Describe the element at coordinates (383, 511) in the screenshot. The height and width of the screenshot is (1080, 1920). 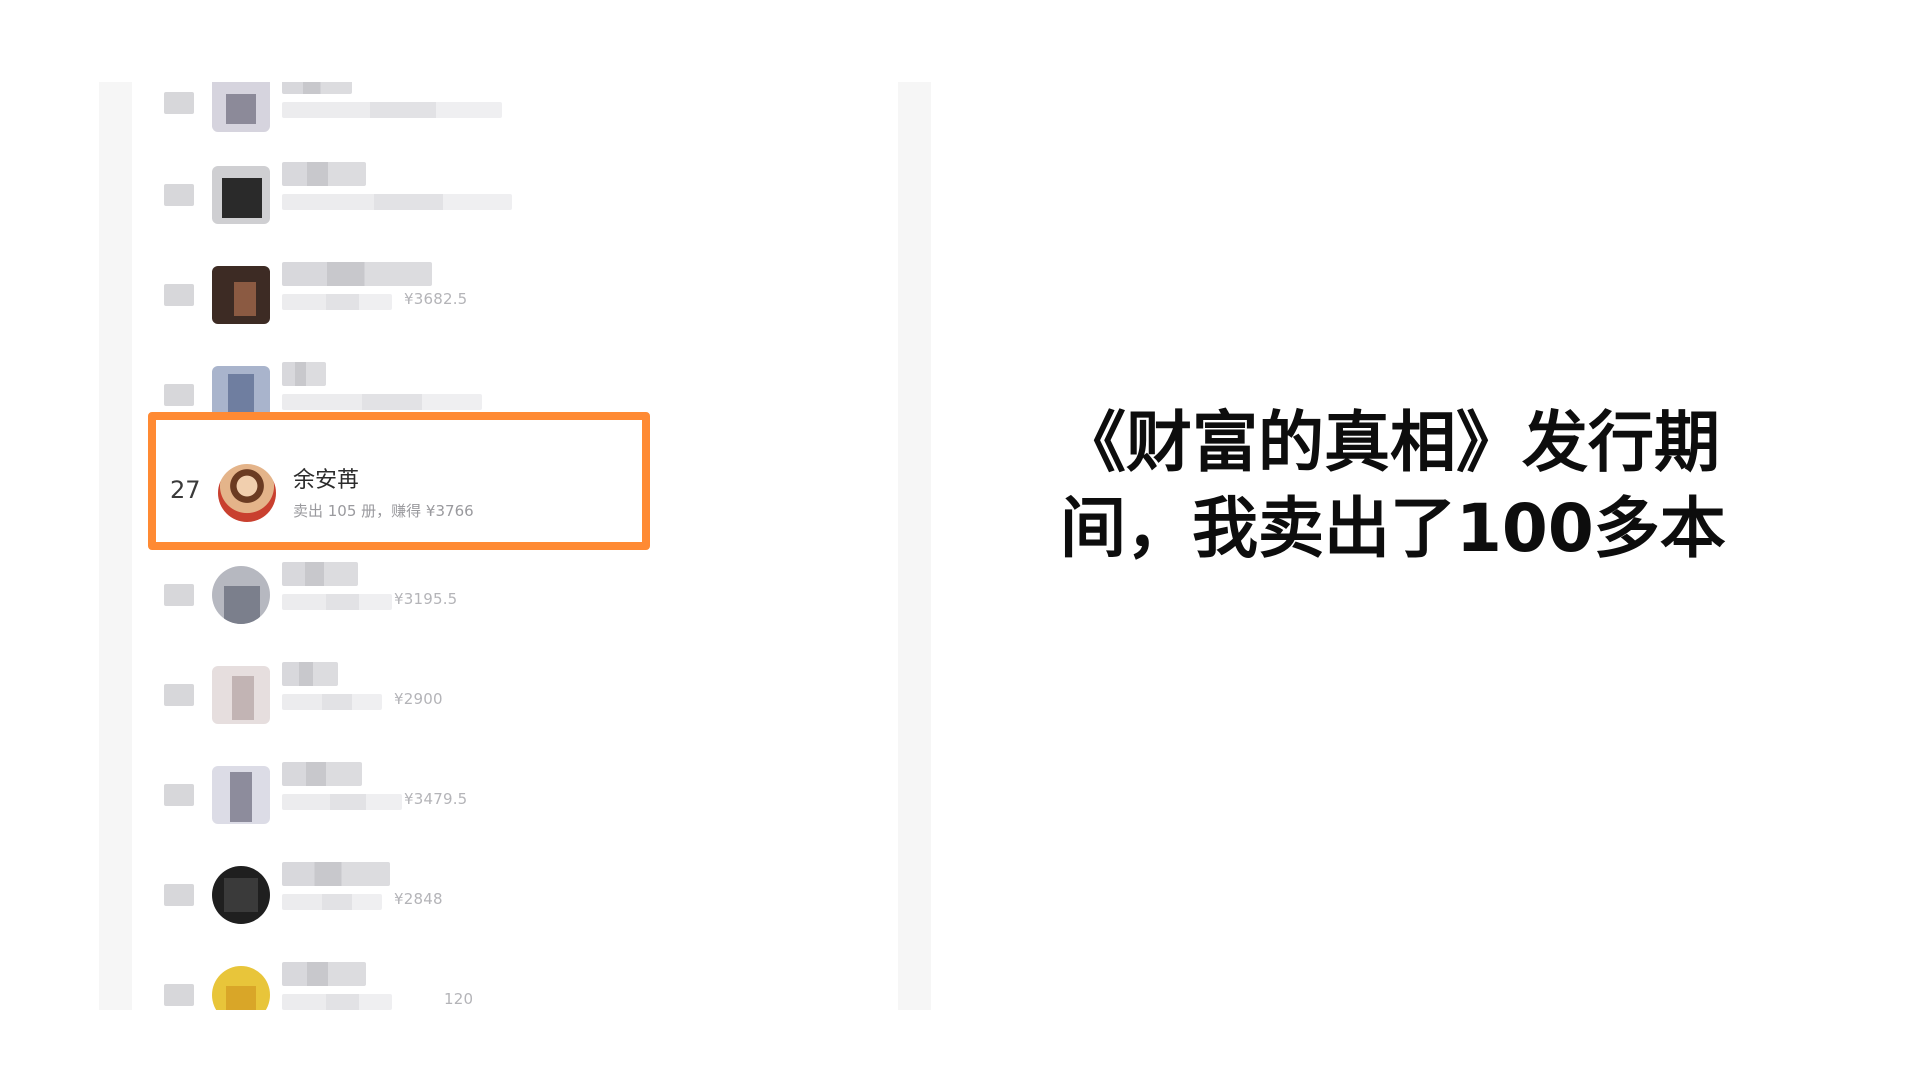
I see `sales-stats: 卖出 105 册，赚得 ¥3766` at that location.